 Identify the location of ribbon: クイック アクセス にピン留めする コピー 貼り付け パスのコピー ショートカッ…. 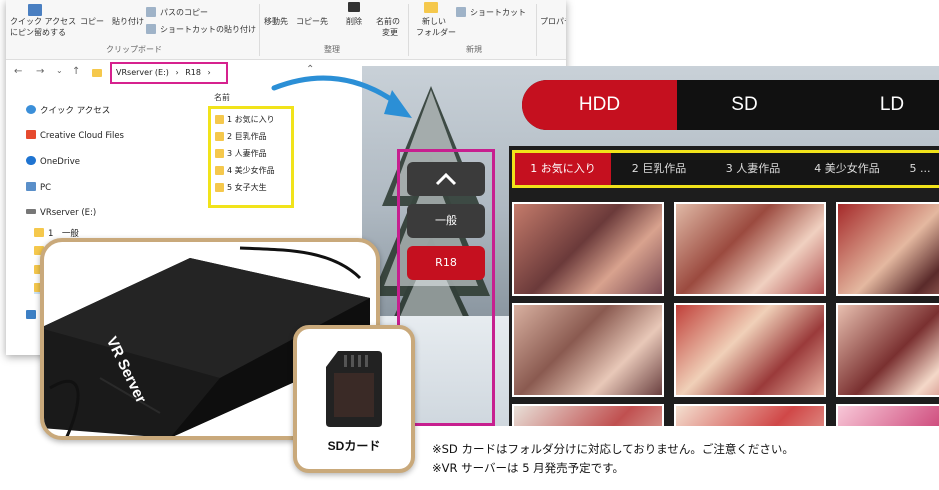
(286, 30).